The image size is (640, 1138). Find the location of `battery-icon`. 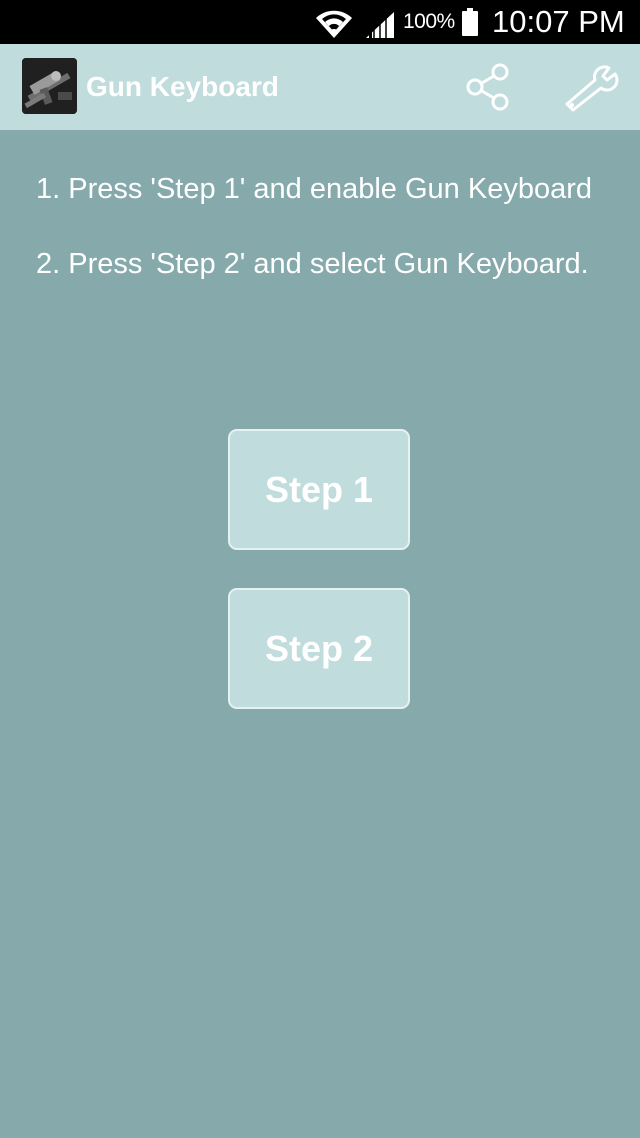

battery-icon is located at coordinates (470, 22).